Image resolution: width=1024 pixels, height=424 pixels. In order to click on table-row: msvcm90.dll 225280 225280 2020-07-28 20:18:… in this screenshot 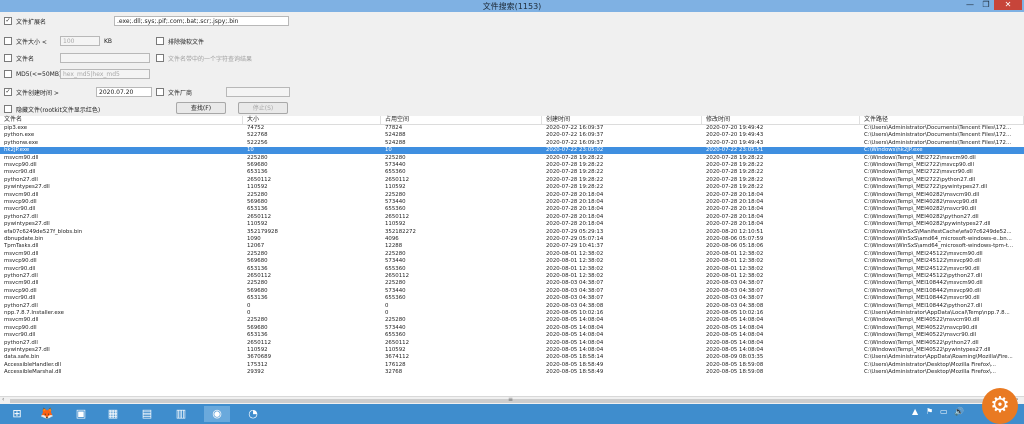, I will do `click(512, 195)`.